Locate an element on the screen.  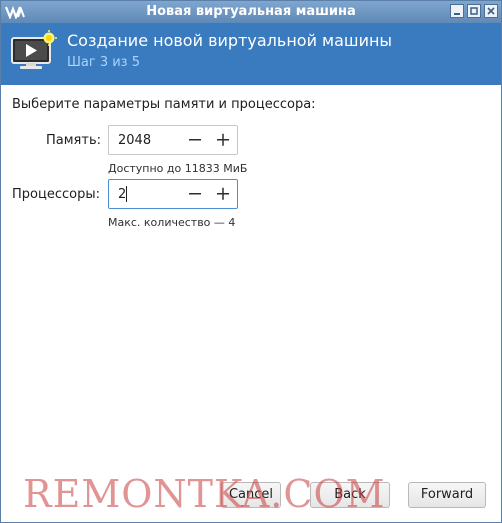
cpus-spinbox: 2 is located at coordinates (173, 194).